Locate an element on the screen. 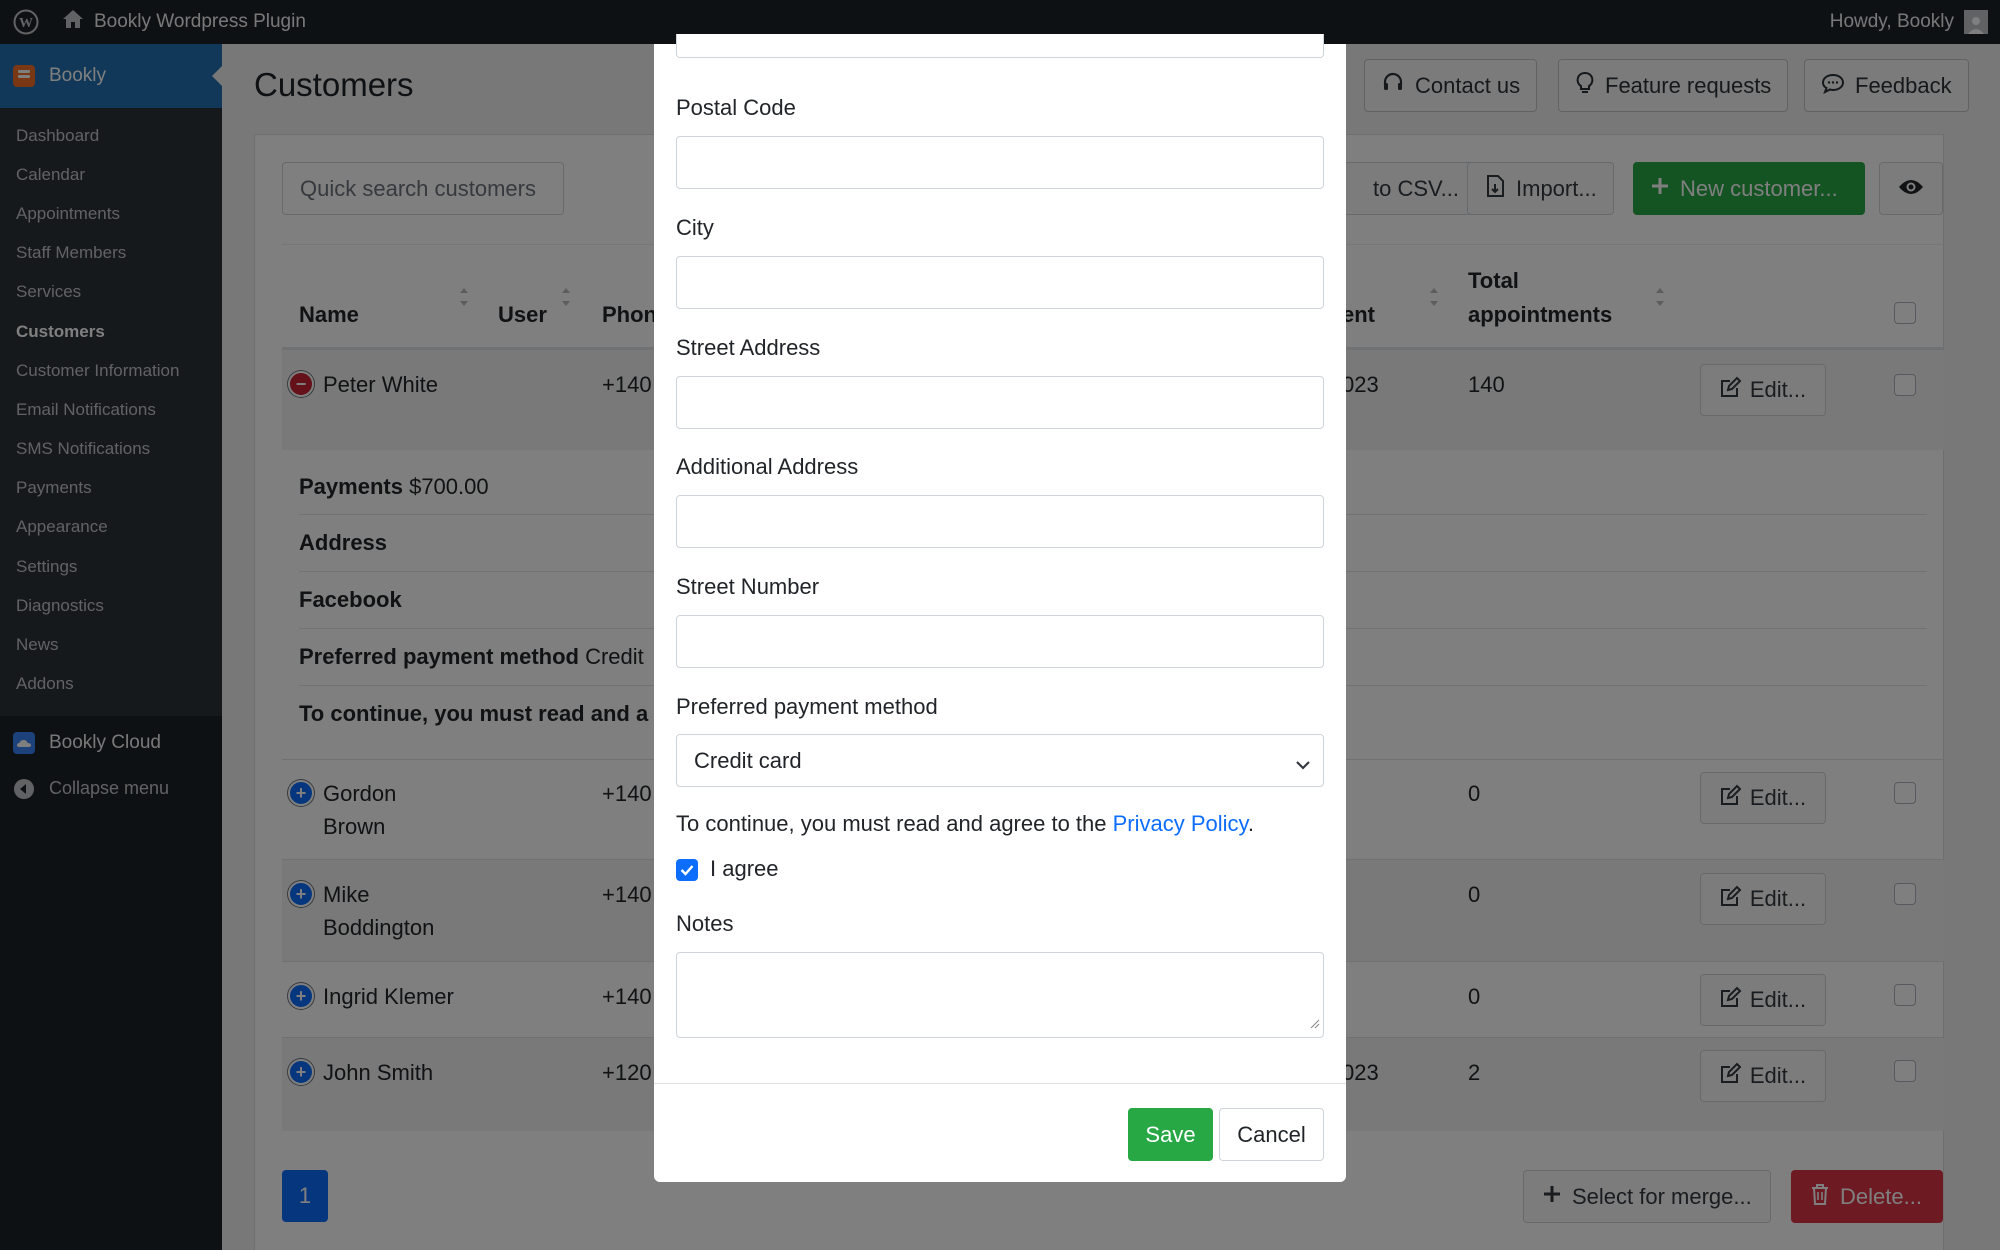 This screenshot has width=2000, height=1250. payment-method-label: Preferred payment method is located at coordinates (807, 706).